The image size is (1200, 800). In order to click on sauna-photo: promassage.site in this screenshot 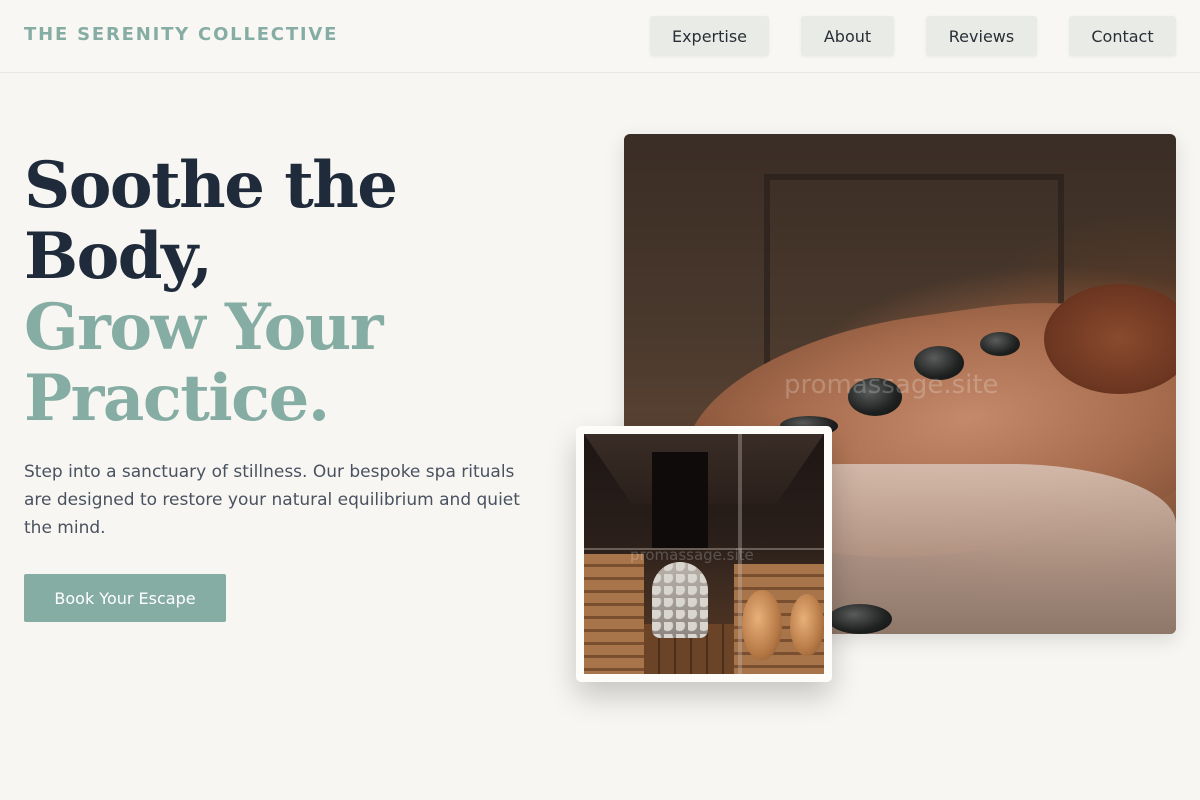, I will do `click(704, 554)`.